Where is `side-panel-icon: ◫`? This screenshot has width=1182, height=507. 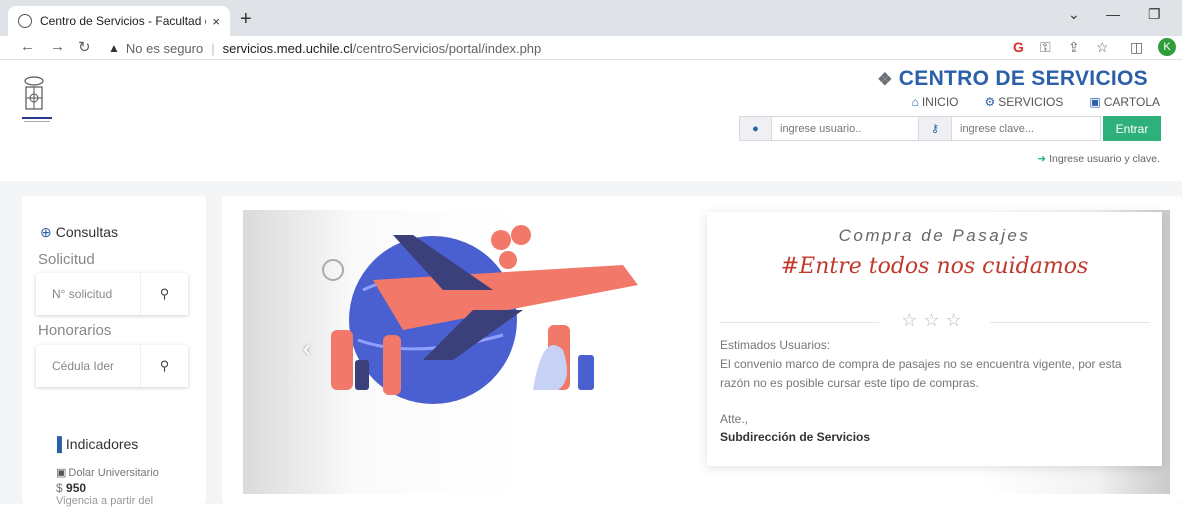 side-panel-icon: ◫ is located at coordinates (1136, 47).